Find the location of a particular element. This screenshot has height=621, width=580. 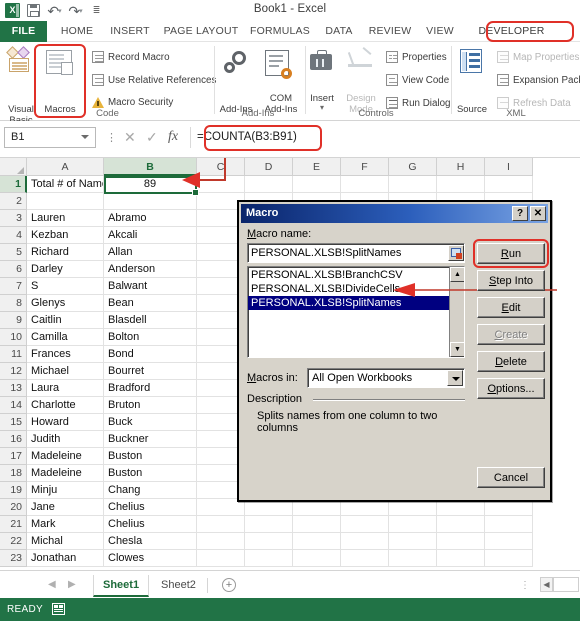

select-all-corner is located at coordinates (13, 167).